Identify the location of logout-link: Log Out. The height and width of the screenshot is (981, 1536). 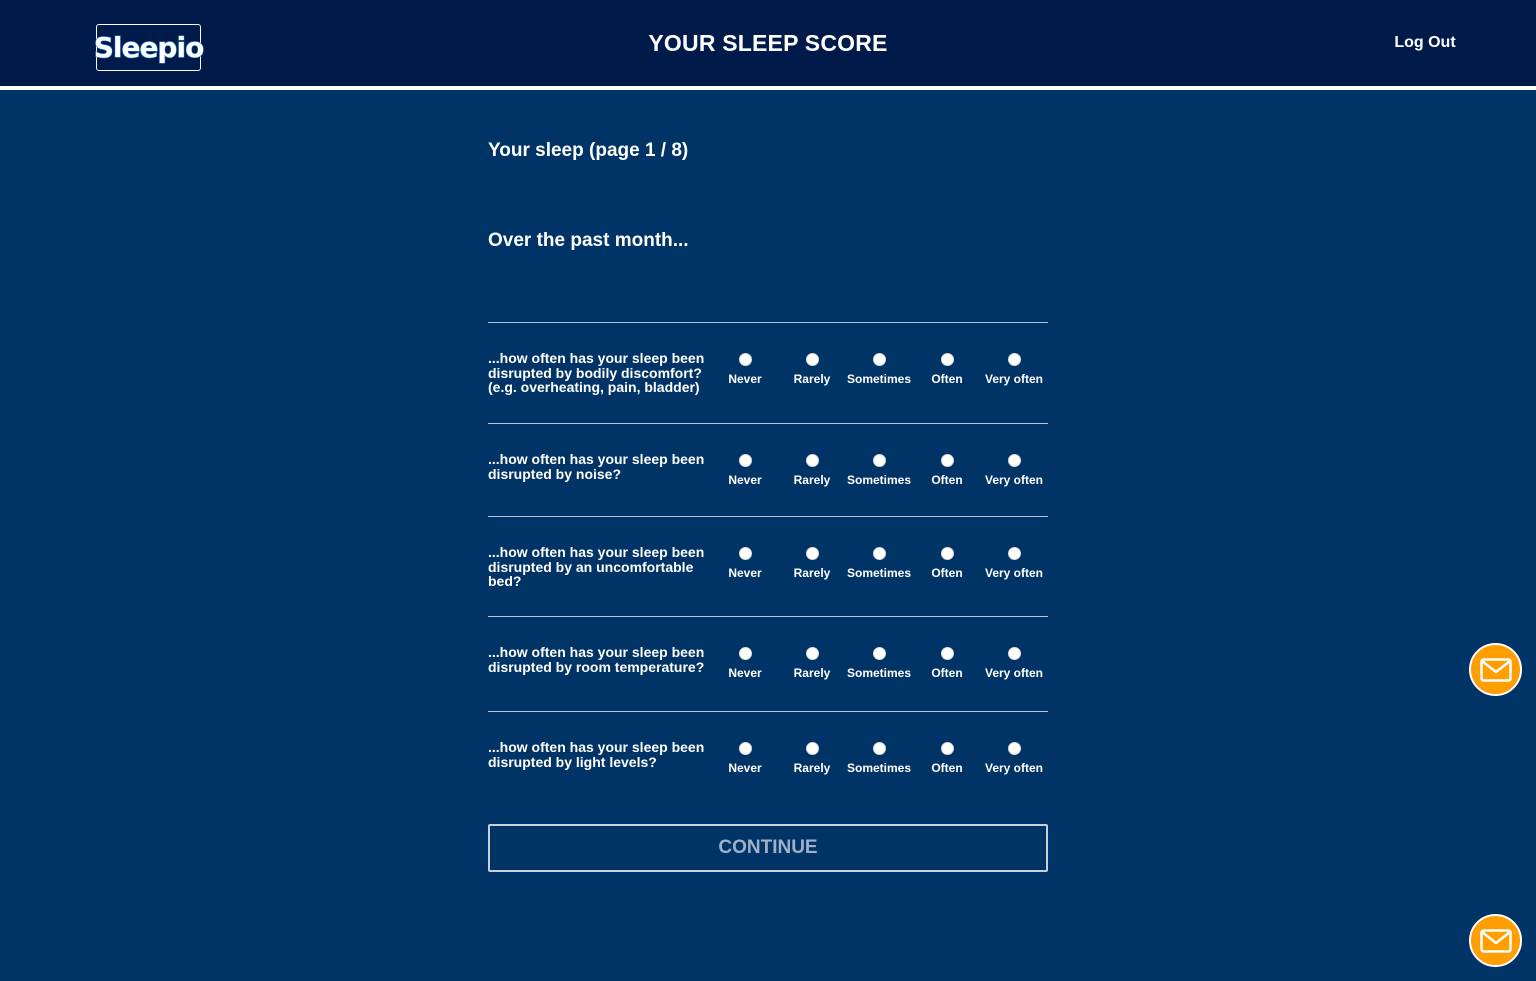
(1425, 43).